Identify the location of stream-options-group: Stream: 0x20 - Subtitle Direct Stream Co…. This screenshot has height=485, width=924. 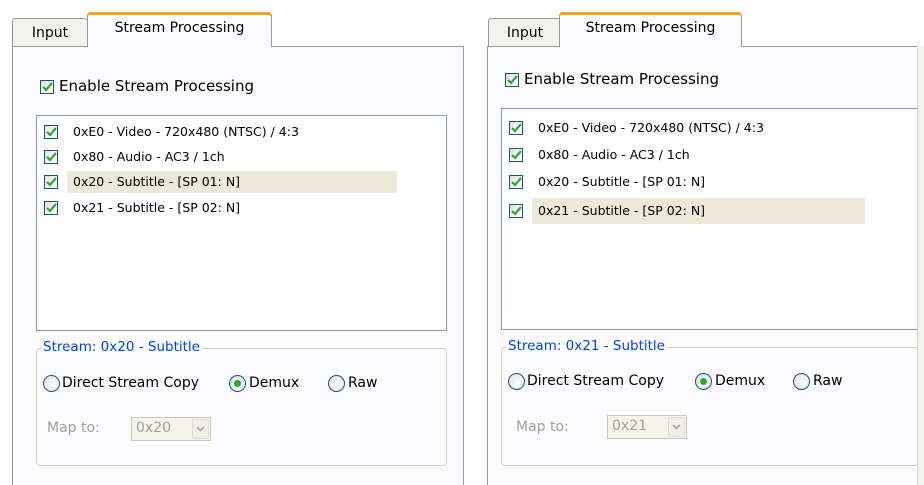
(241, 402).